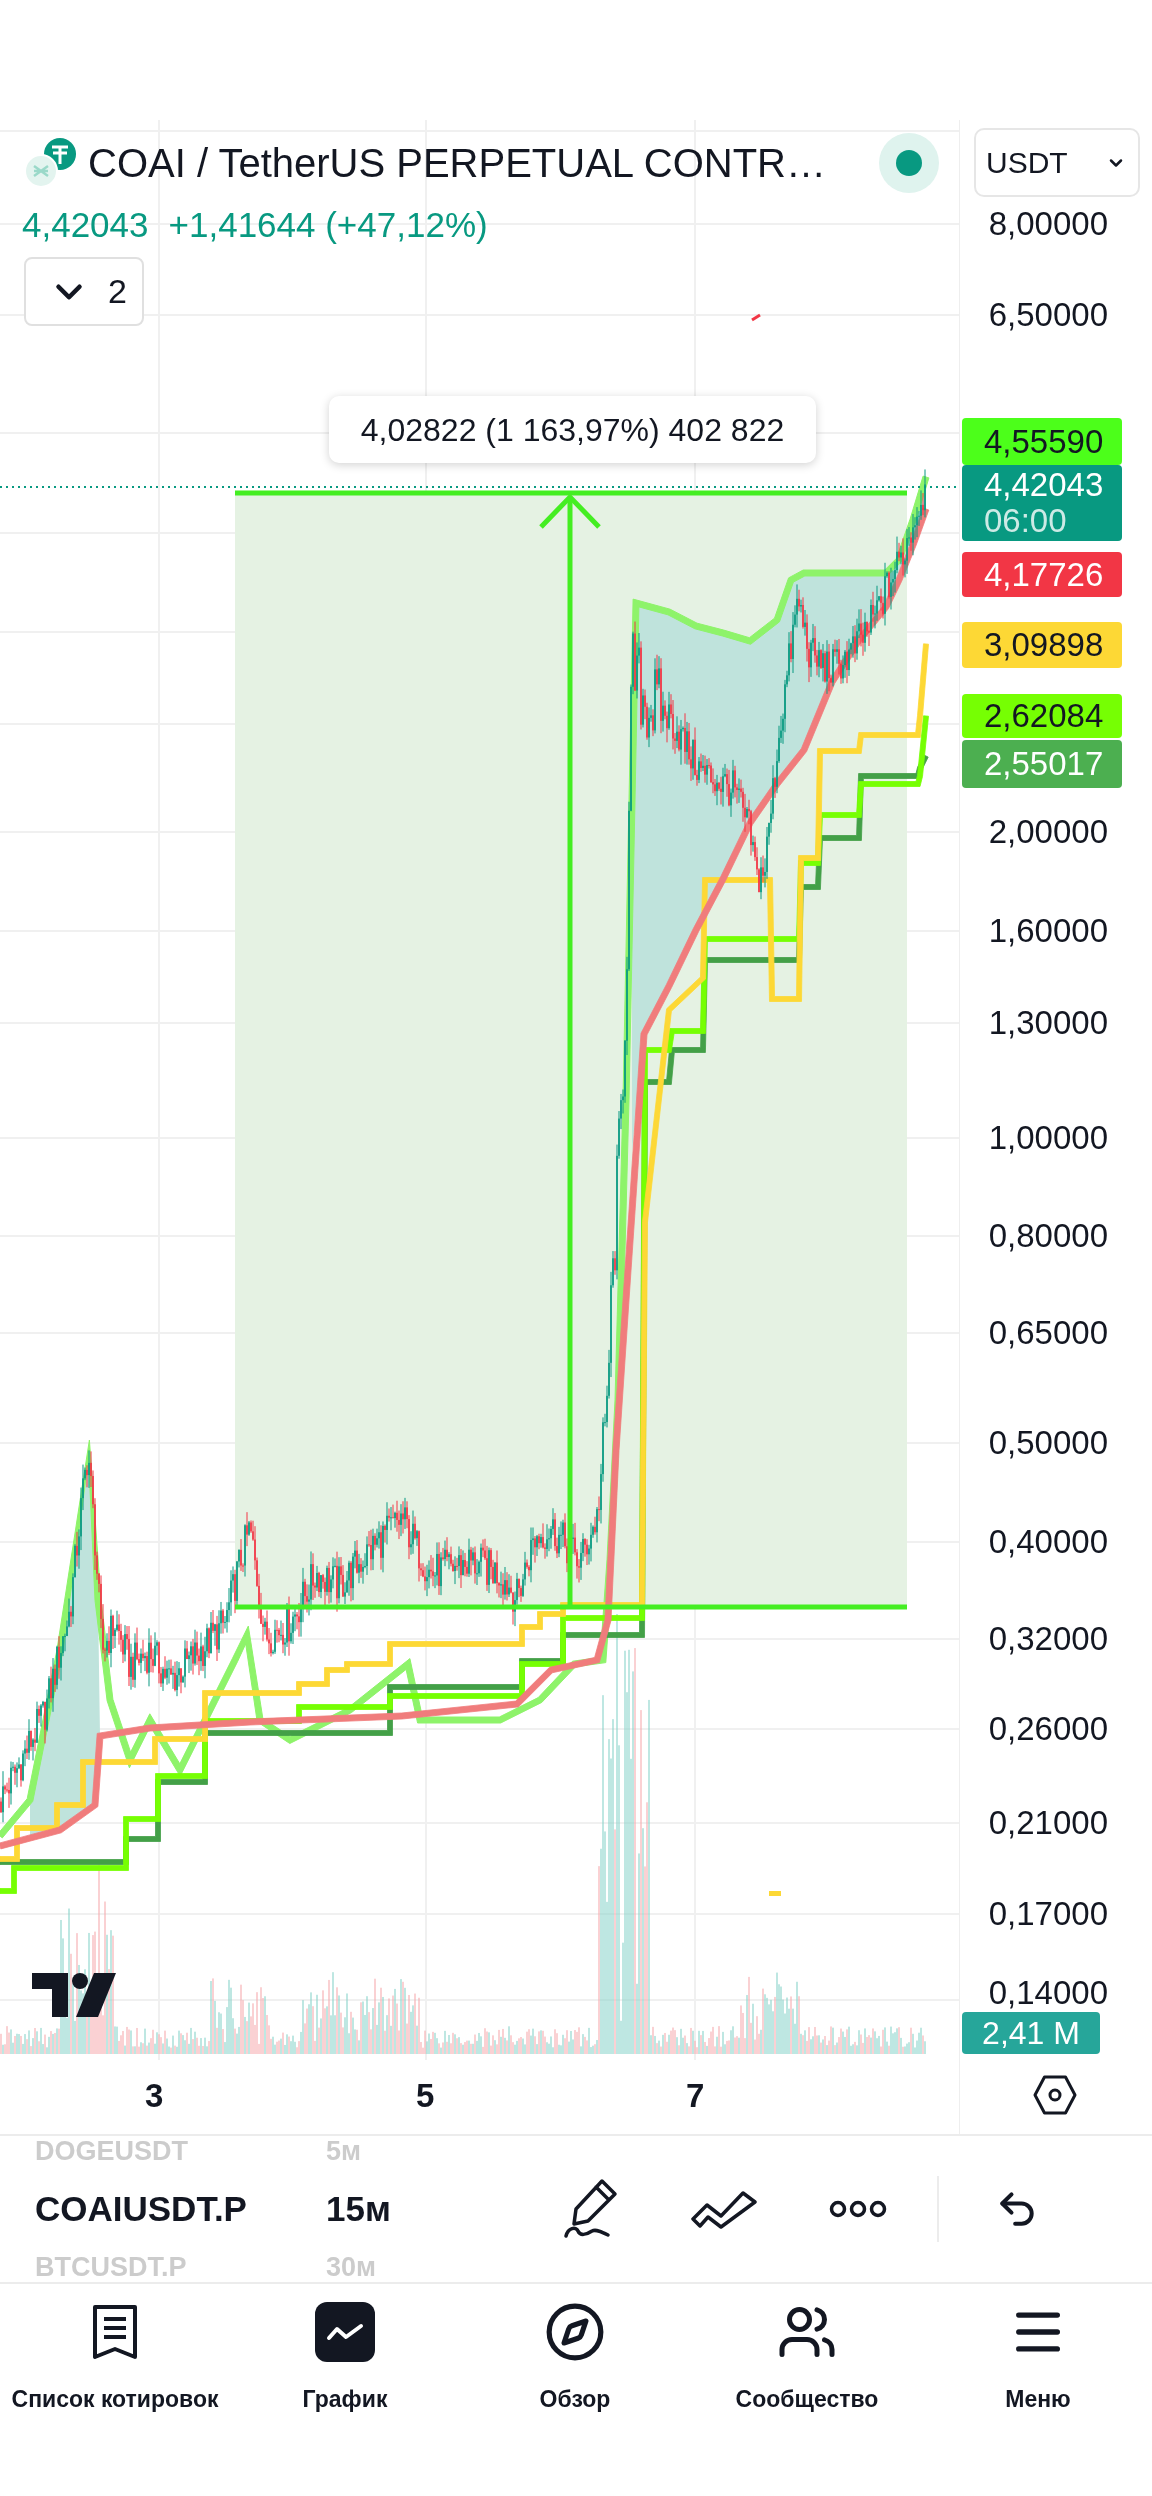 The width and height of the screenshot is (1152, 2496). What do you see at coordinates (1048, 1914) in the screenshot?
I see `price-axis-label: 0,17000` at bounding box center [1048, 1914].